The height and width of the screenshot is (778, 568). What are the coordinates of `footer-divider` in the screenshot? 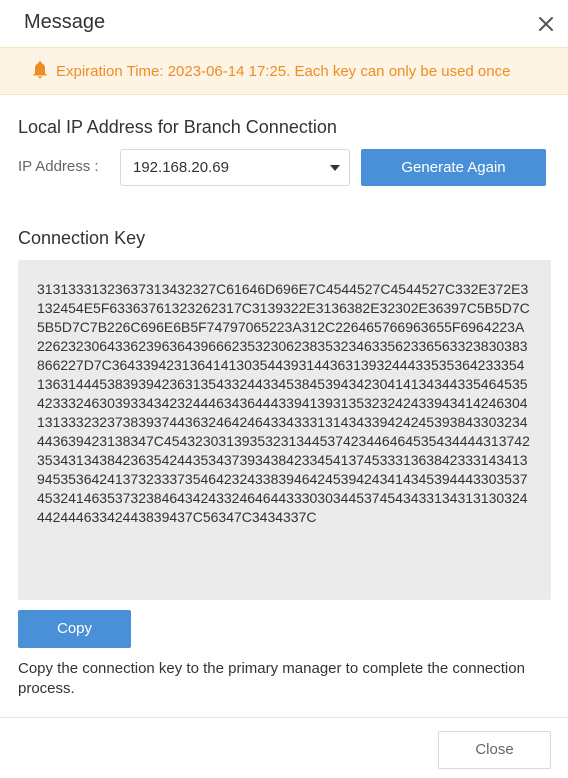 It's located at (284, 717).